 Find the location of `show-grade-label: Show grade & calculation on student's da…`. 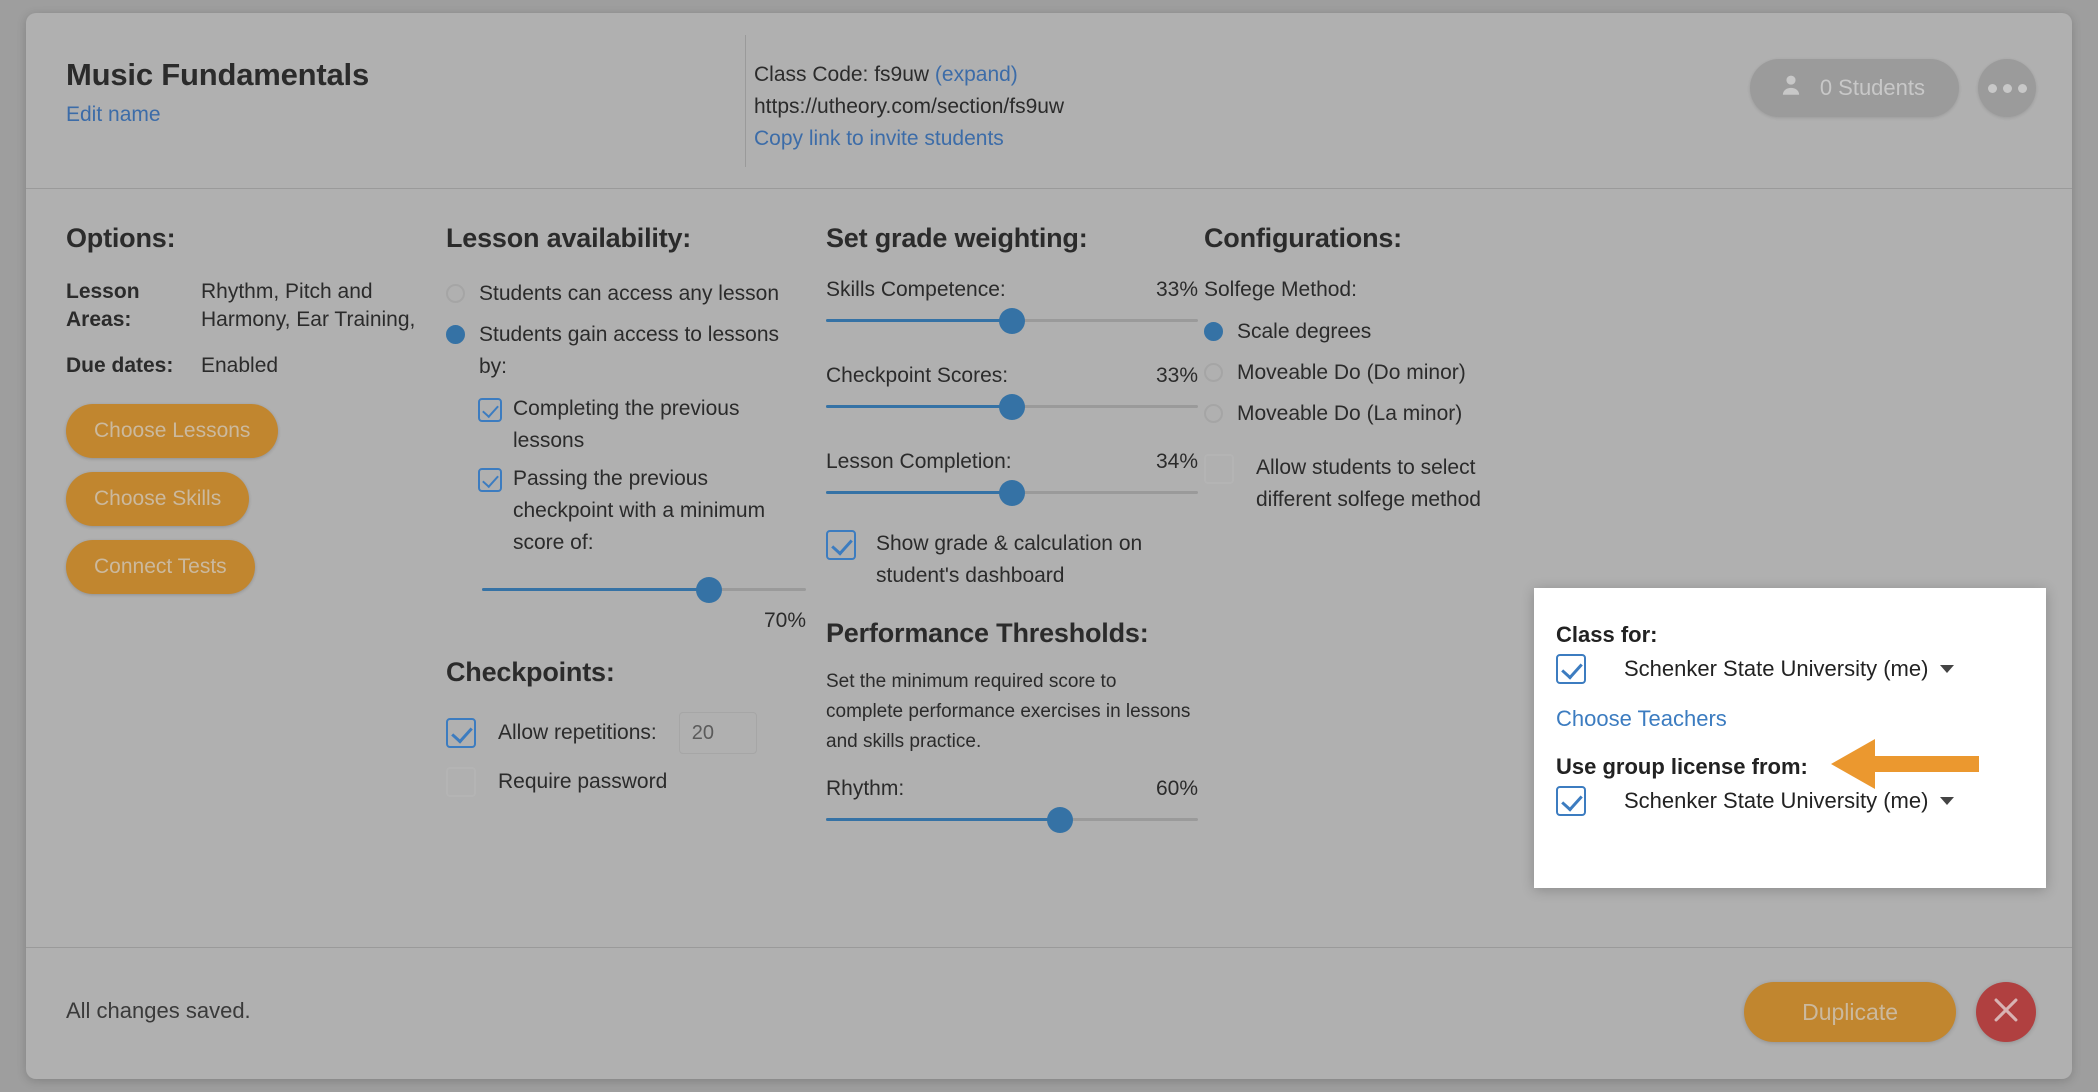

show-grade-label: Show grade & calculation on student's da… is located at coordinates (1009, 559).